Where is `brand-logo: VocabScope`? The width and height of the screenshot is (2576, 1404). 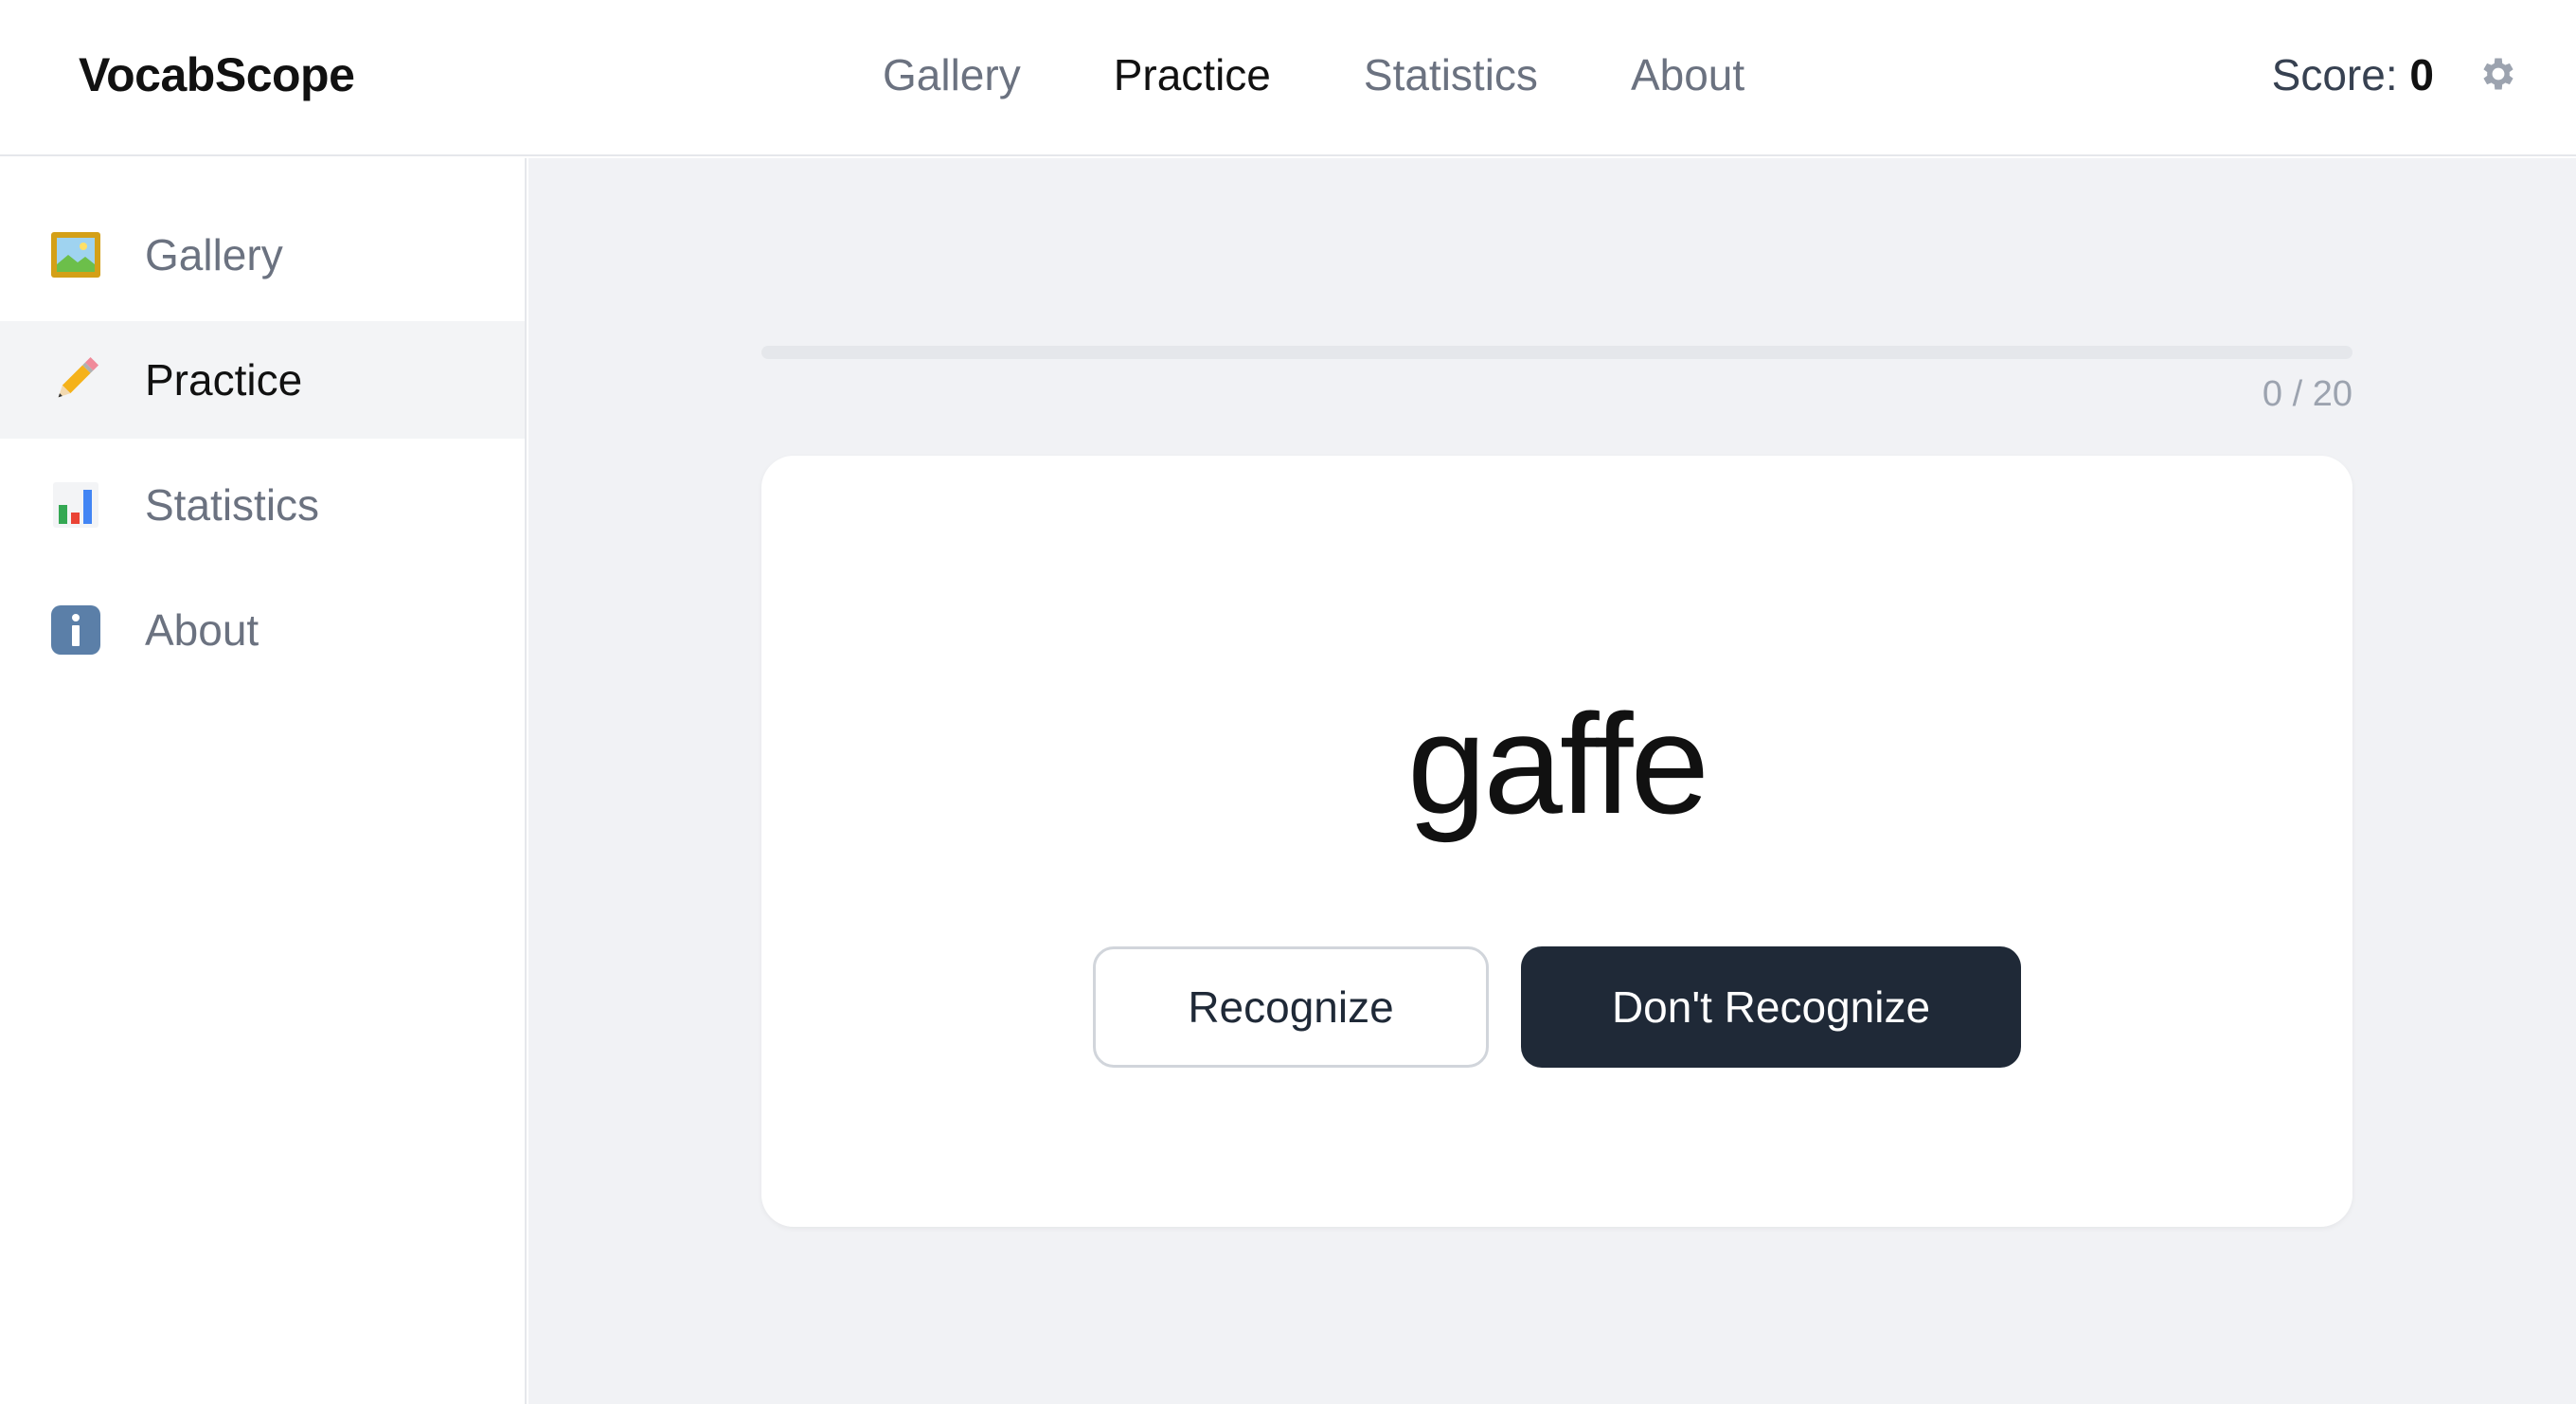 brand-logo: VocabScope is located at coordinates (217, 74).